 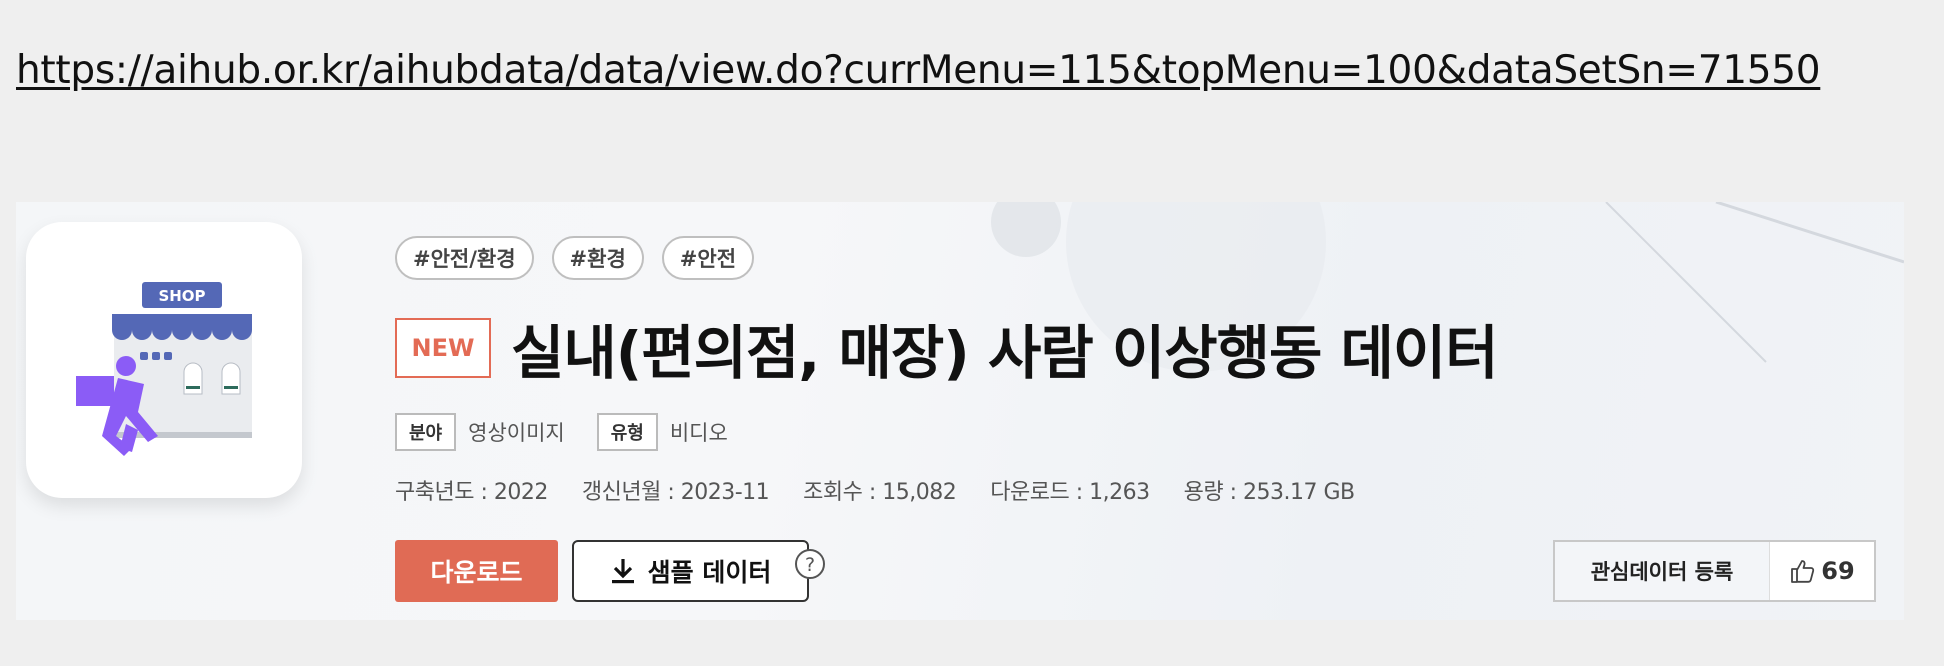 What do you see at coordinates (880, 492) in the screenshot?
I see `stat-views: 조회수 : 15,082` at bounding box center [880, 492].